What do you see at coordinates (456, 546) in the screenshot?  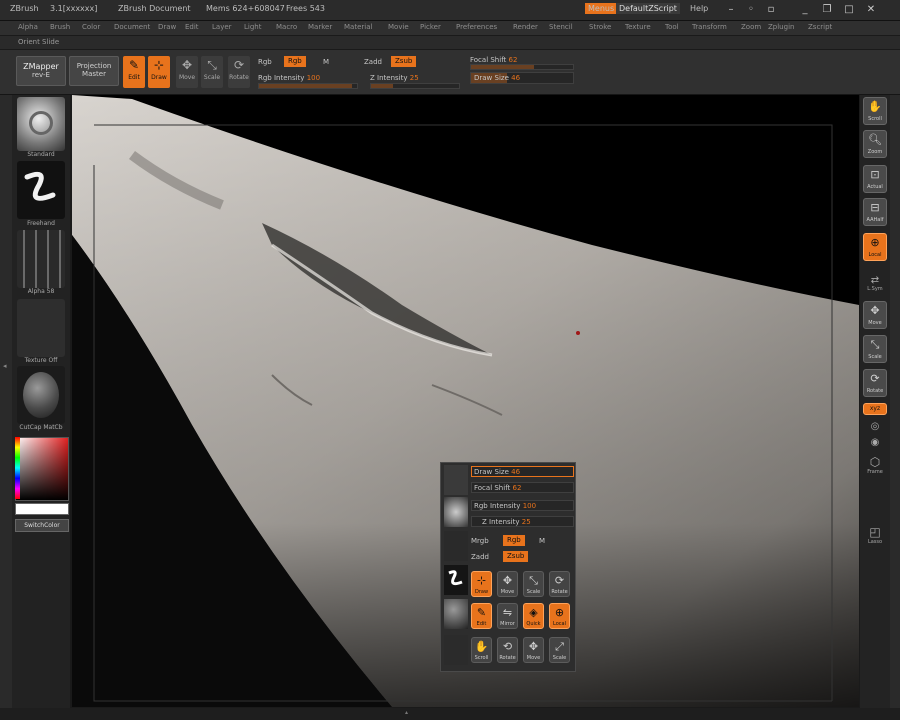 I see `popup-alpha-thumb` at bounding box center [456, 546].